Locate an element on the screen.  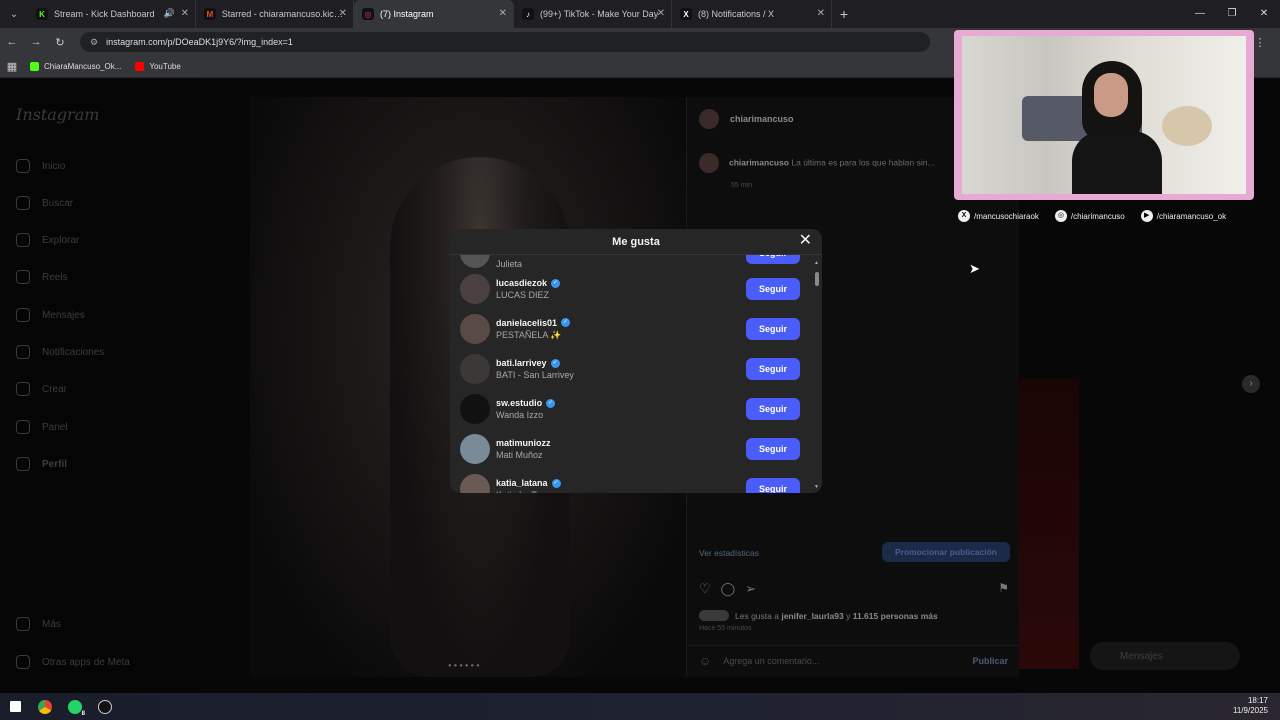
heart-icon: ♡ is located at coordinates (710, 588).